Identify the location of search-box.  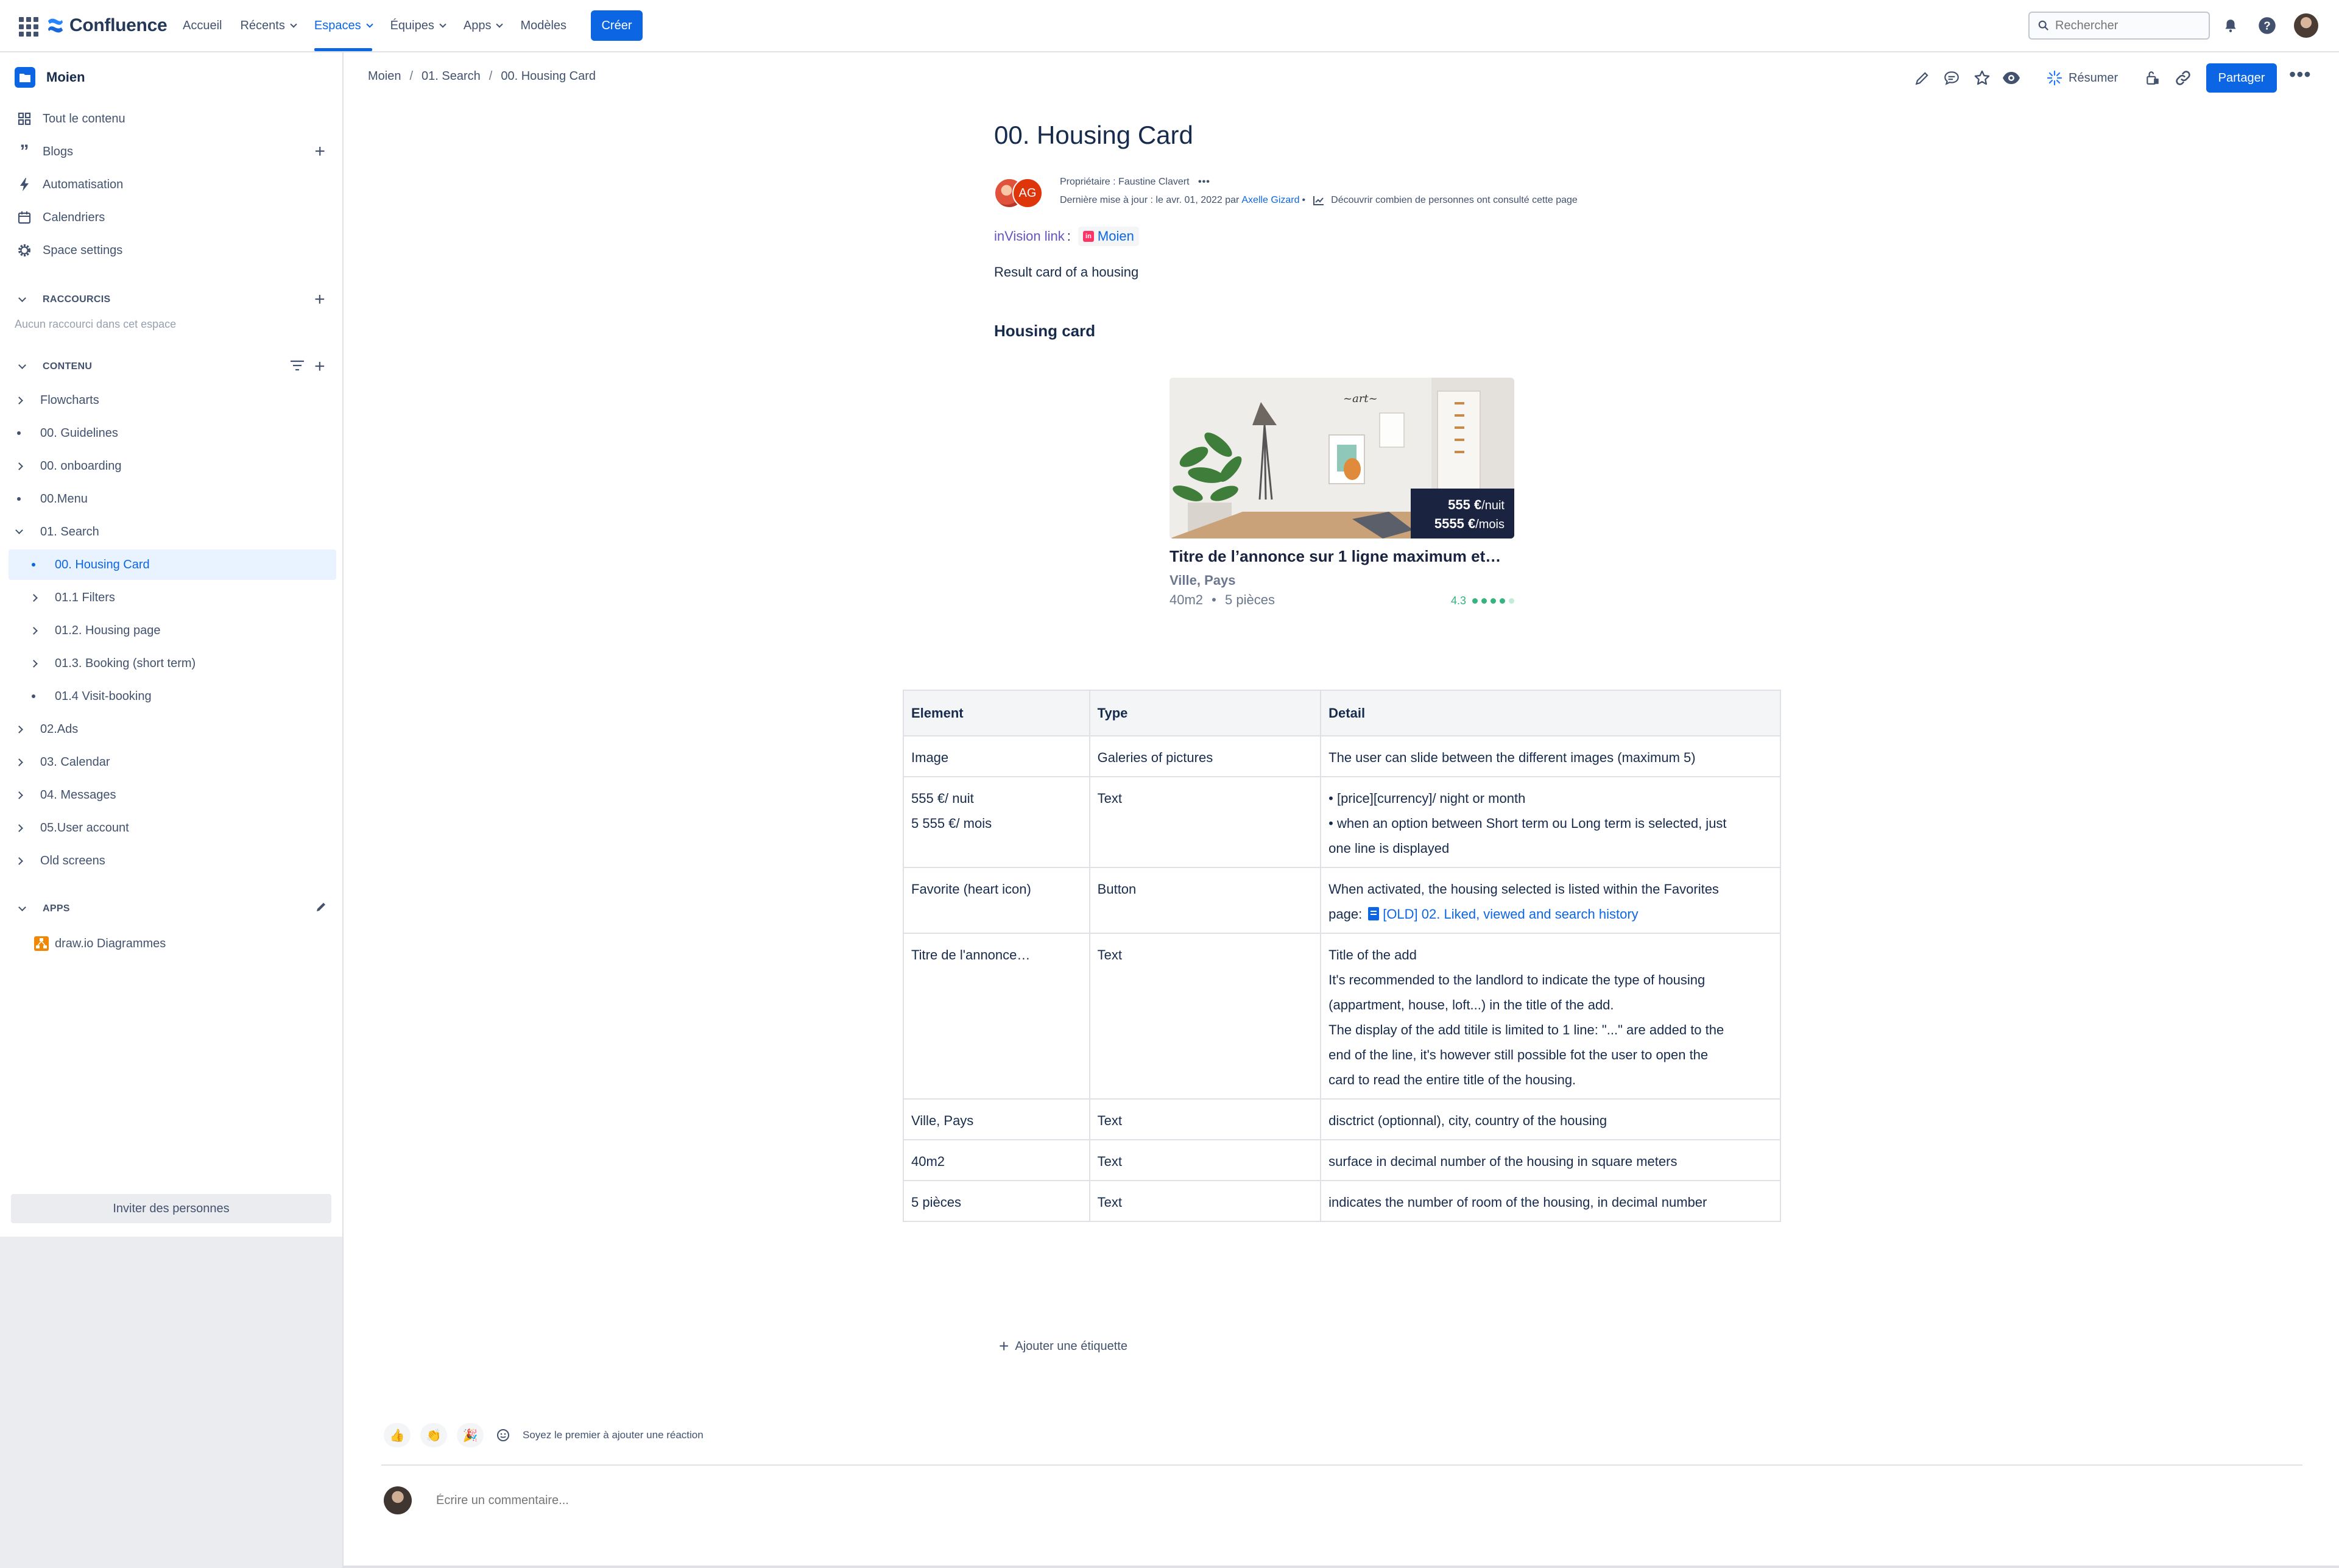
(2119, 26).